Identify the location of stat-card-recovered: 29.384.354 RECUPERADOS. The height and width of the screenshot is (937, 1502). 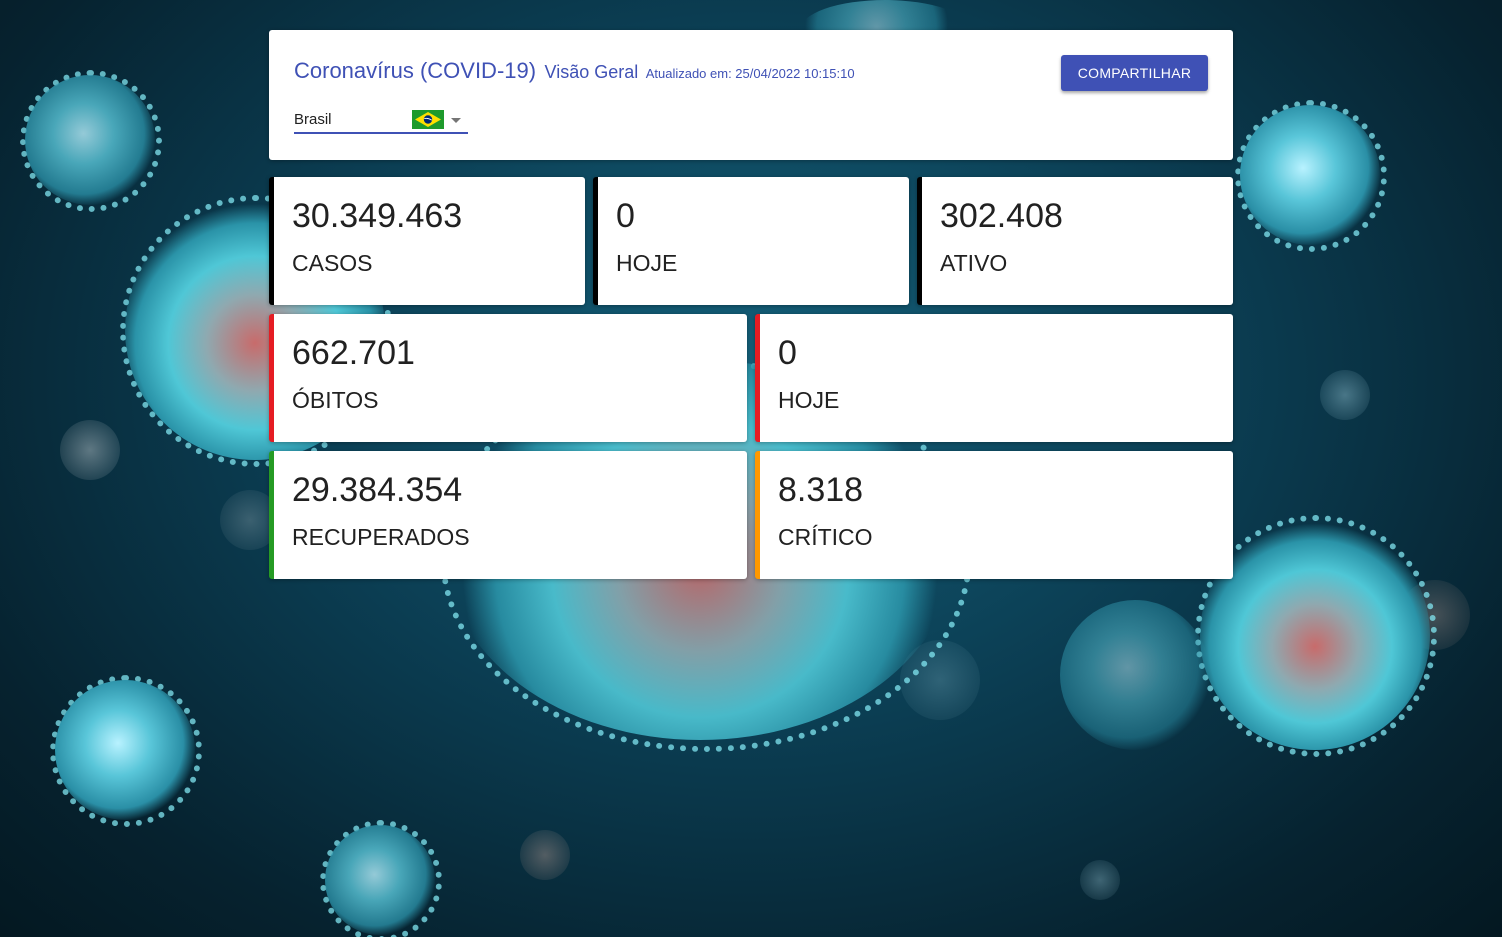
(508, 515).